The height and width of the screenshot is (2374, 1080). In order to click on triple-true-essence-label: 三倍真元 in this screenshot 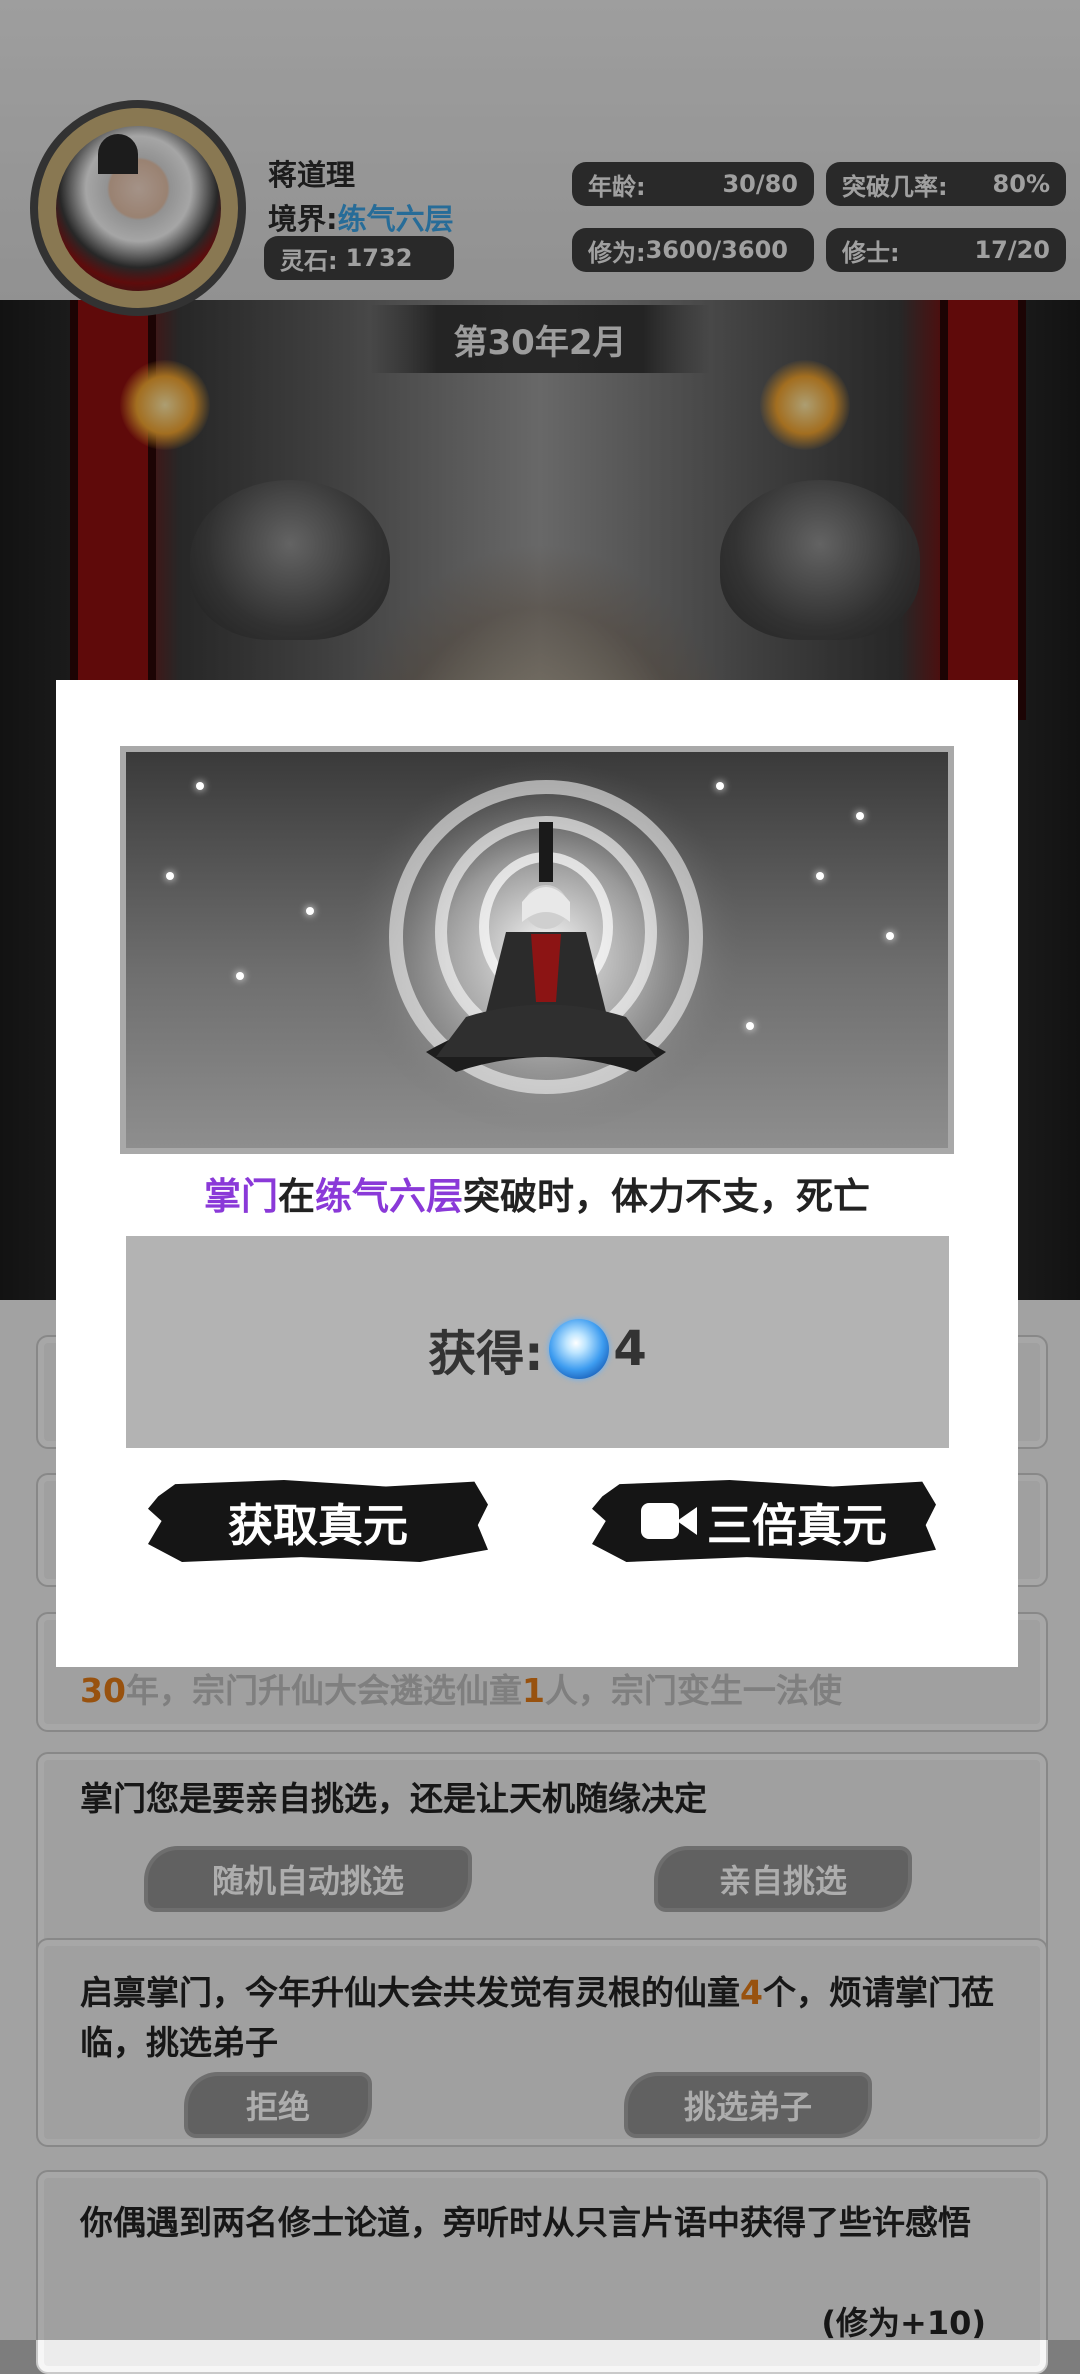, I will do `click(796, 1525)`.